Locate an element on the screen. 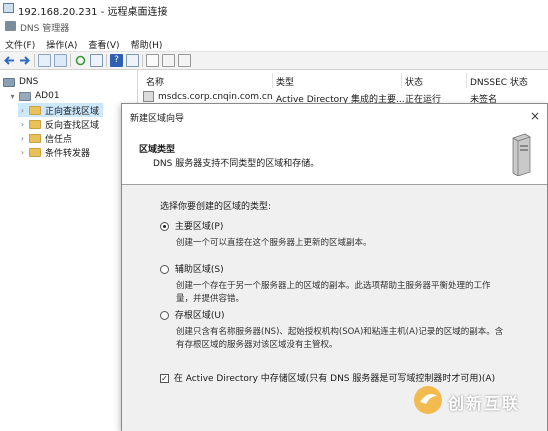  tree-node-trust-points: › 信任点 is located at coordinates (45, 138).